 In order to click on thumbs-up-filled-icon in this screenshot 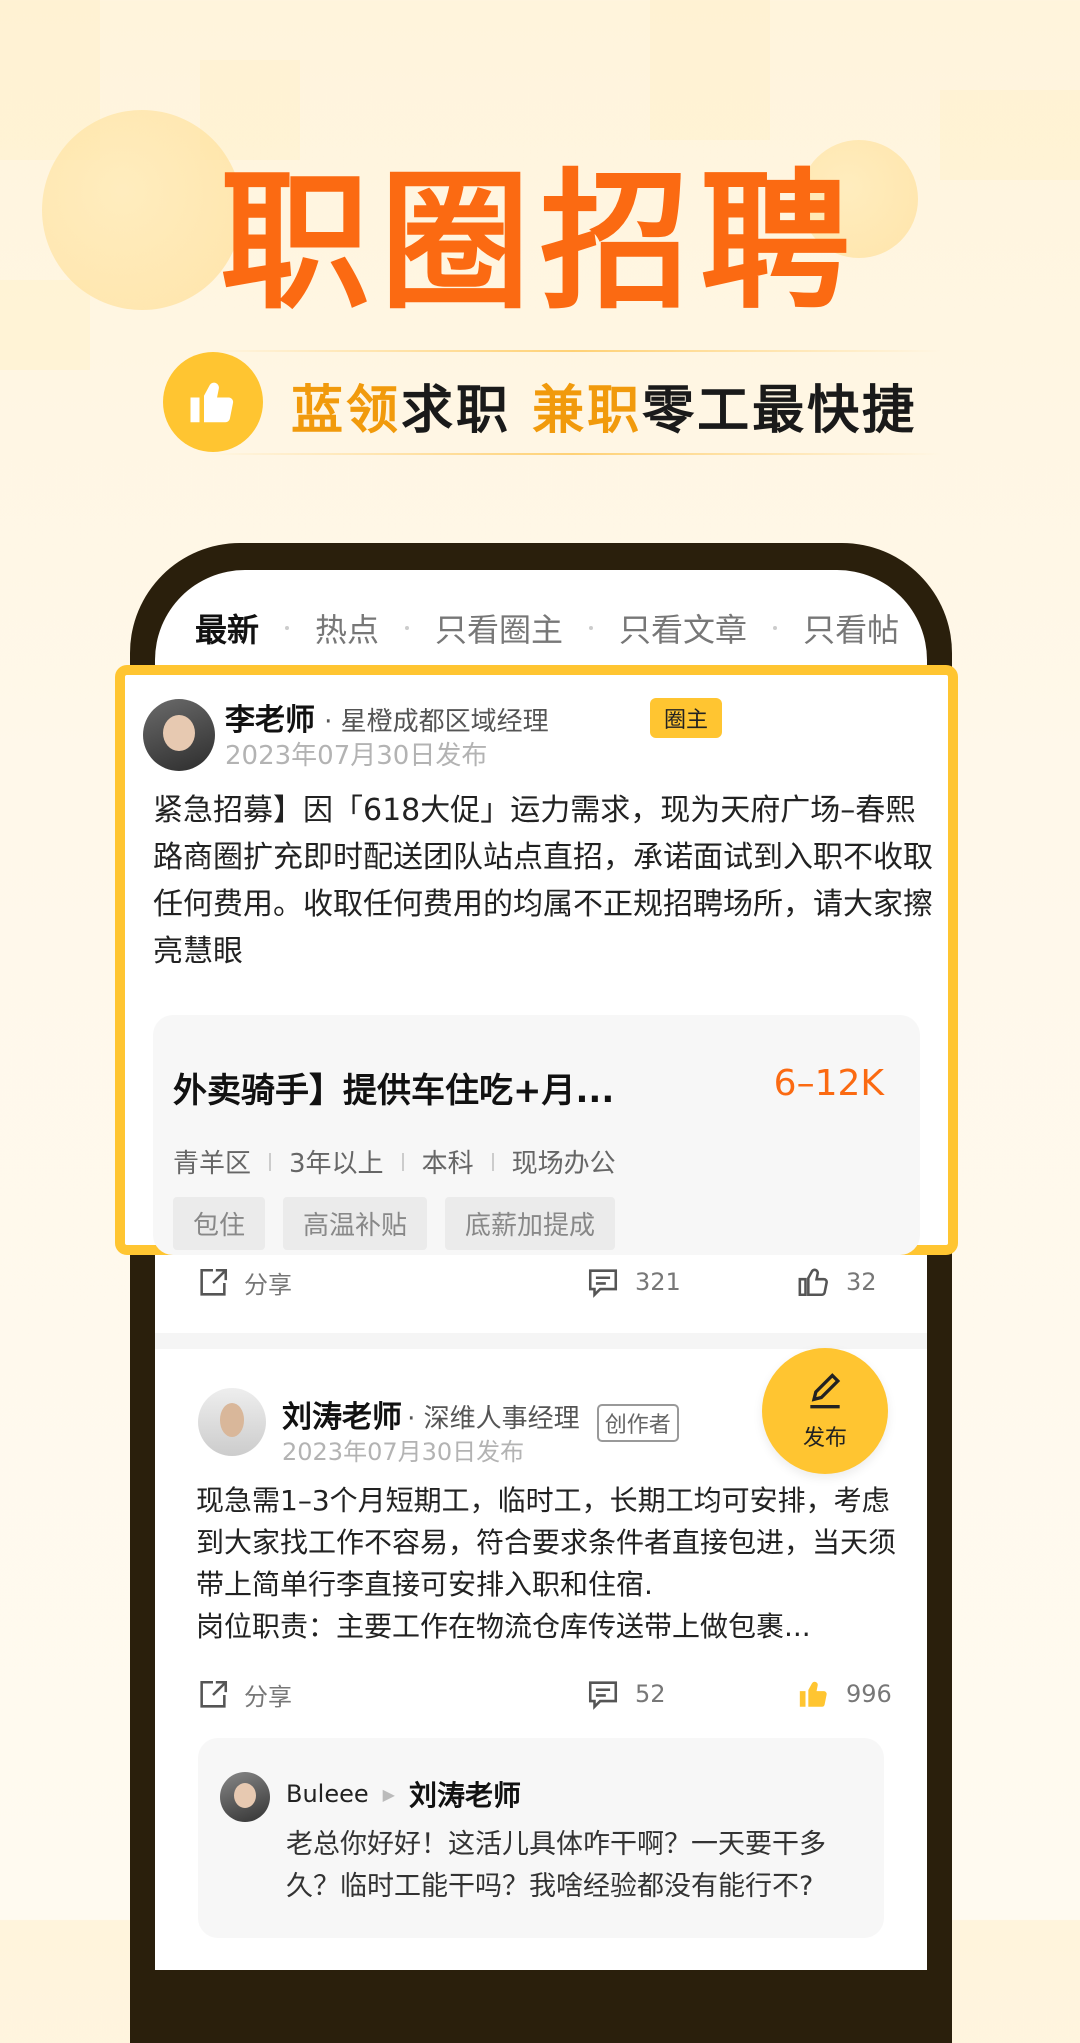, I will do `click(813, 1694)`.